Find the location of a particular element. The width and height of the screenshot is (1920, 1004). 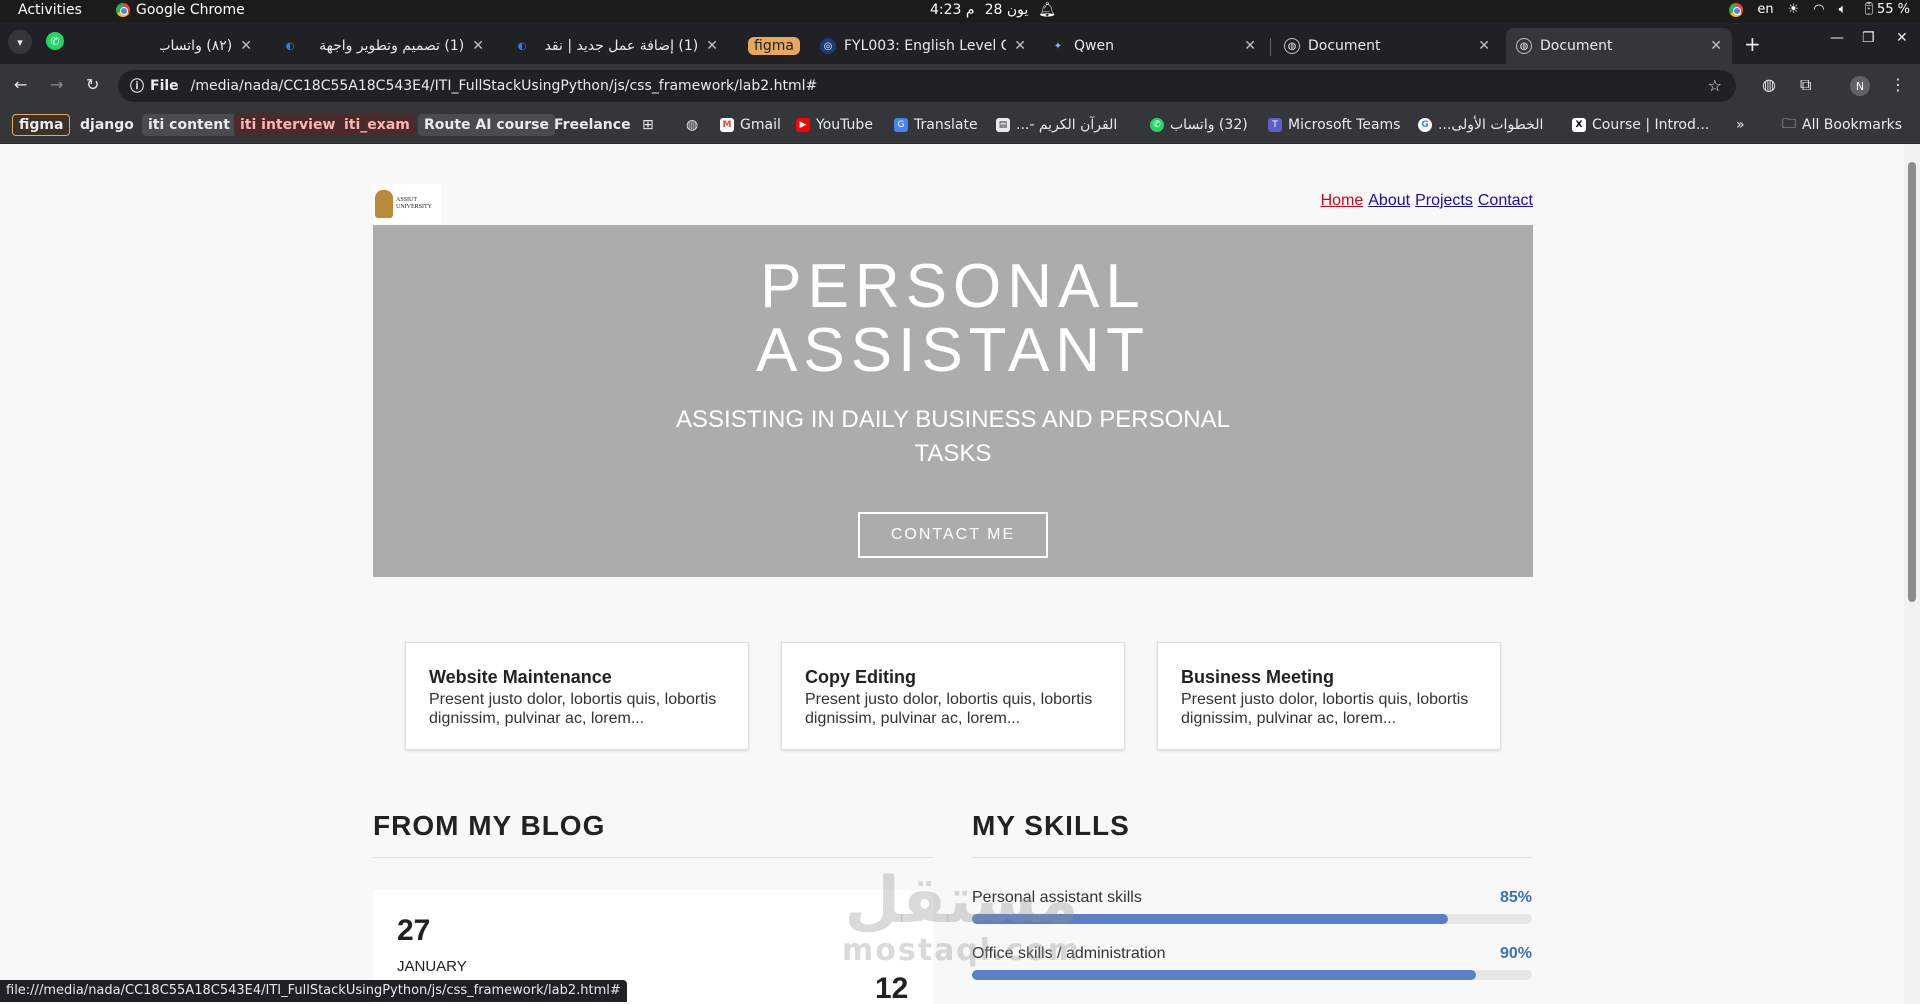

tab-group-figma: figma is located at coordinates (769, 46).